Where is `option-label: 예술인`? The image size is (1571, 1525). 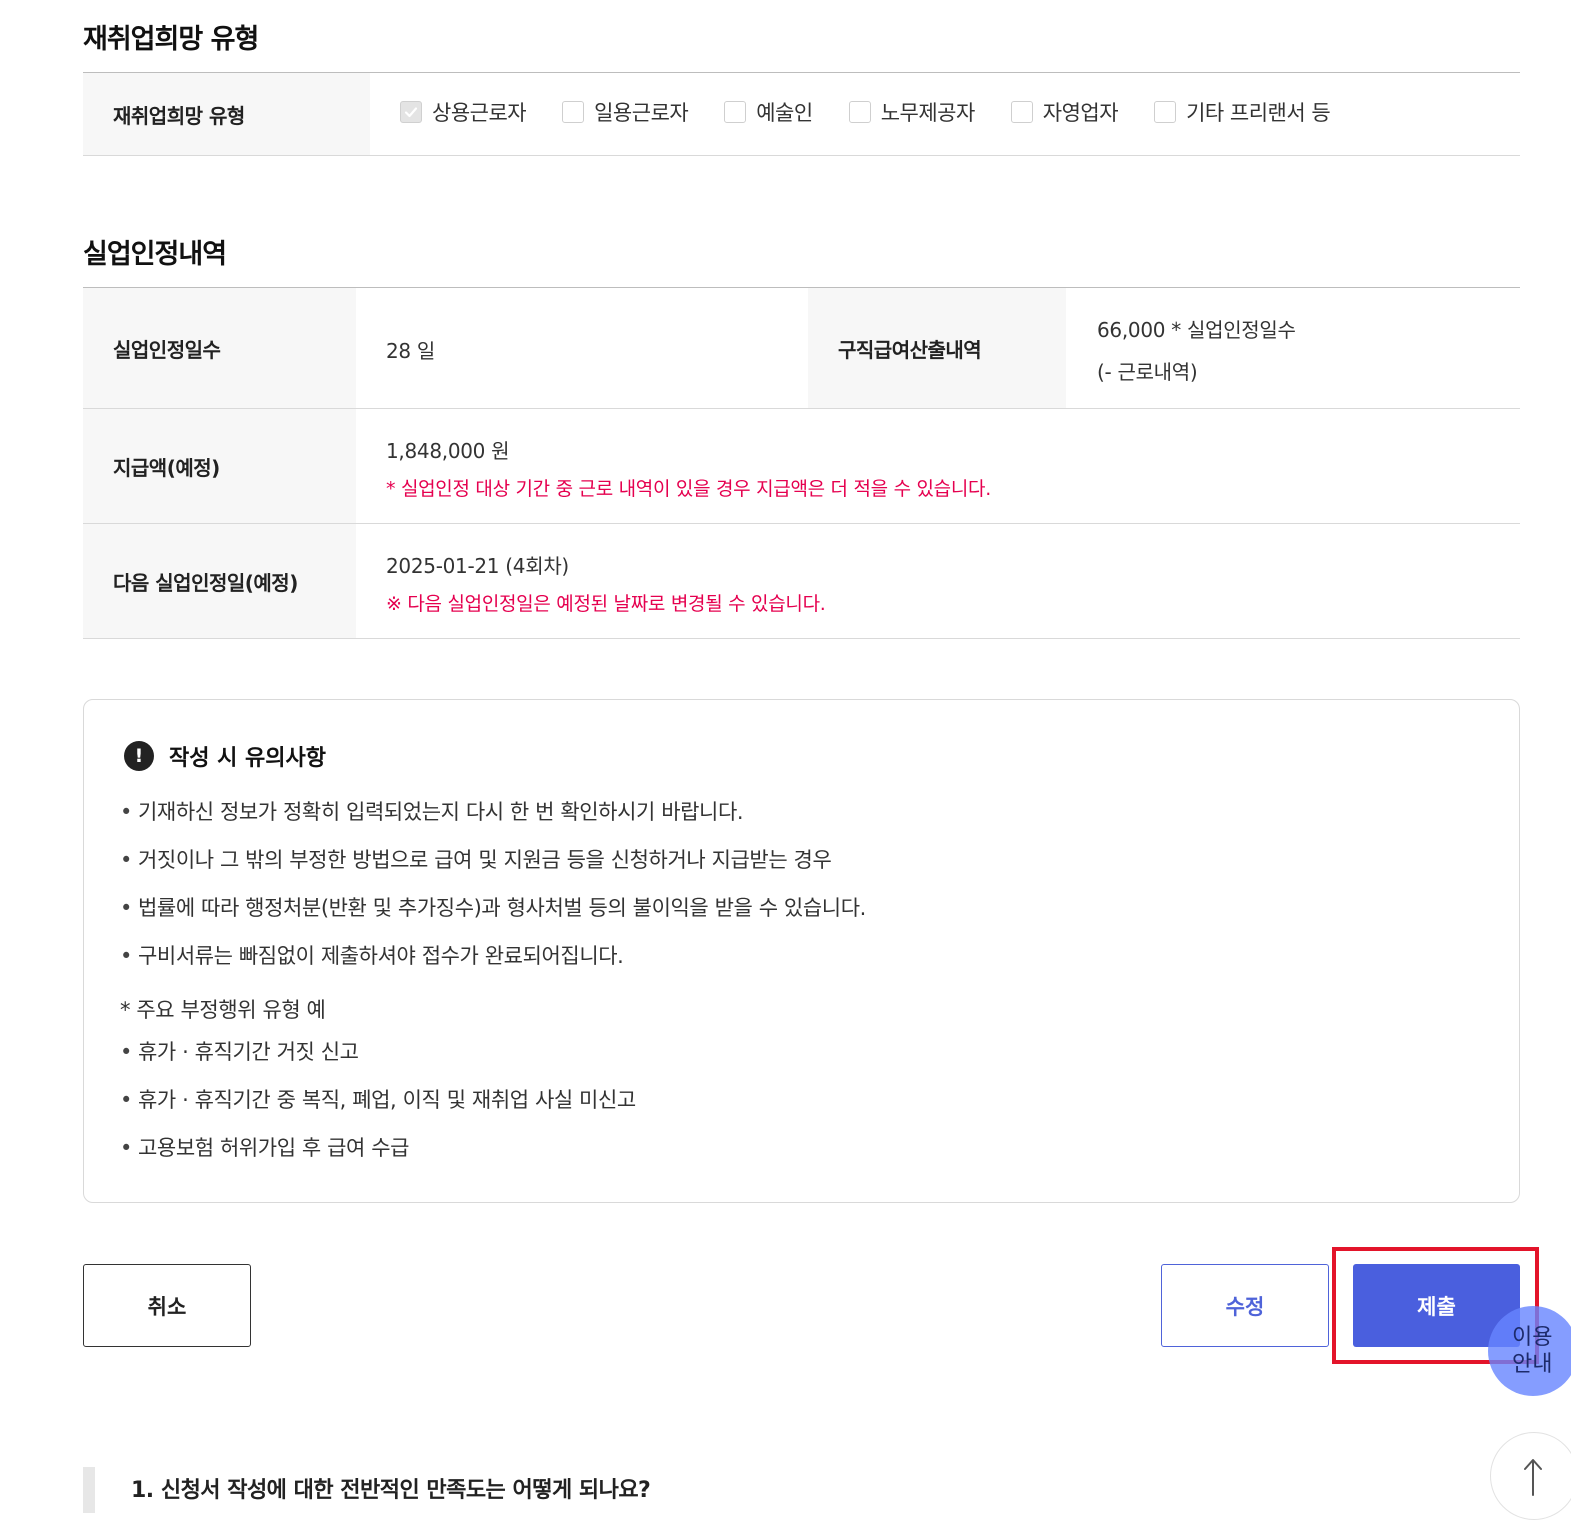
option-label: 예술인 is located at coordinates (784, 113).